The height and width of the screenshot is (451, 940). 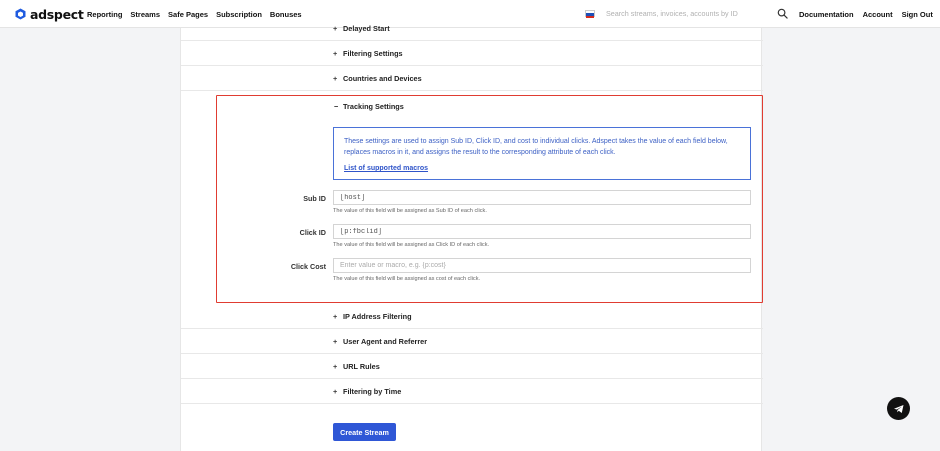 What do you see at coordinates (826, 14) in the screenshot?
I see `nav-documentation: Documentation` at bounding box center [826, 14].